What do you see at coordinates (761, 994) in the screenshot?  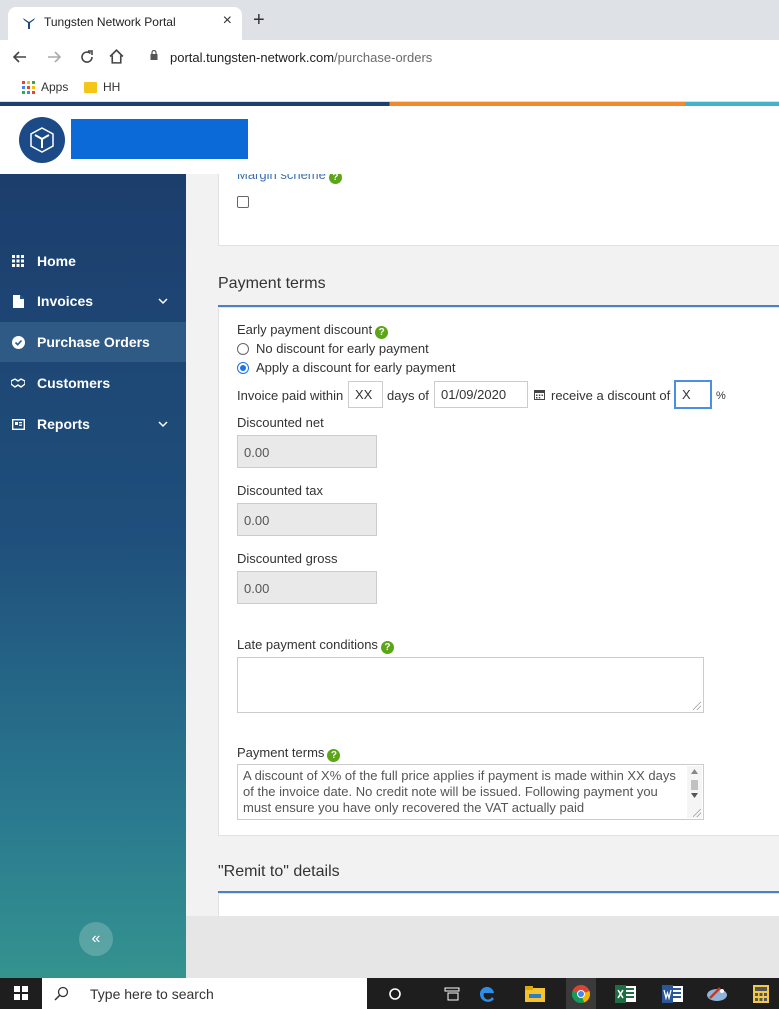 I see `calculator-icon` at bounding box center [761, 994].